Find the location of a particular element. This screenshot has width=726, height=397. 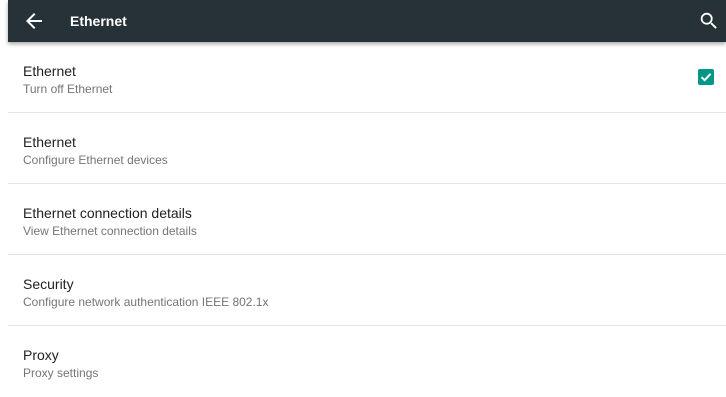

ethernet-checkbox is located at coordinates (706, 77).